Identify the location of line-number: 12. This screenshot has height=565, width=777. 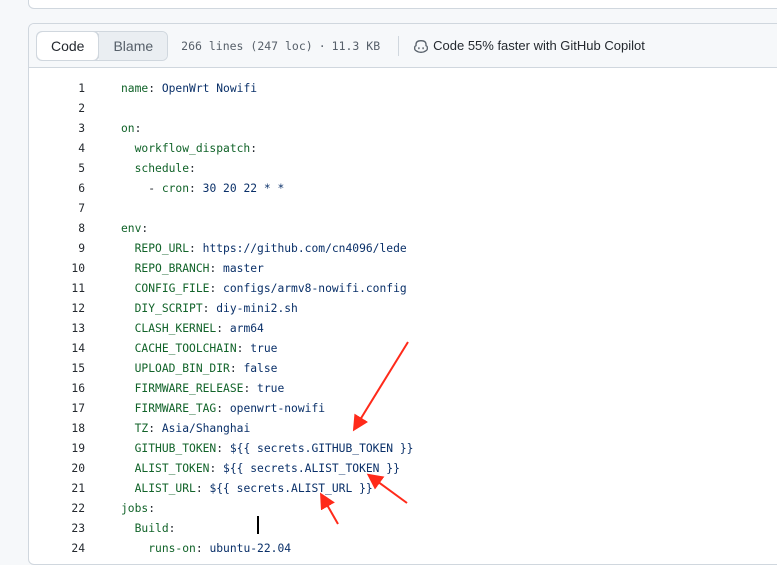
(75, 308).